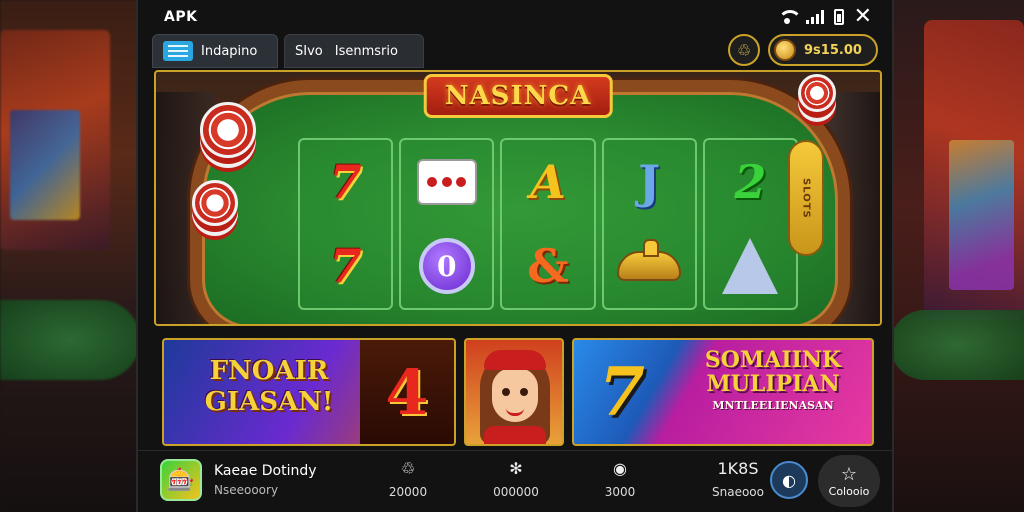  What do you see at coordinates (265, 471) in the screenshot?
I see `app-name: Kaeae Dotindy` at bounding box center [265, 471].